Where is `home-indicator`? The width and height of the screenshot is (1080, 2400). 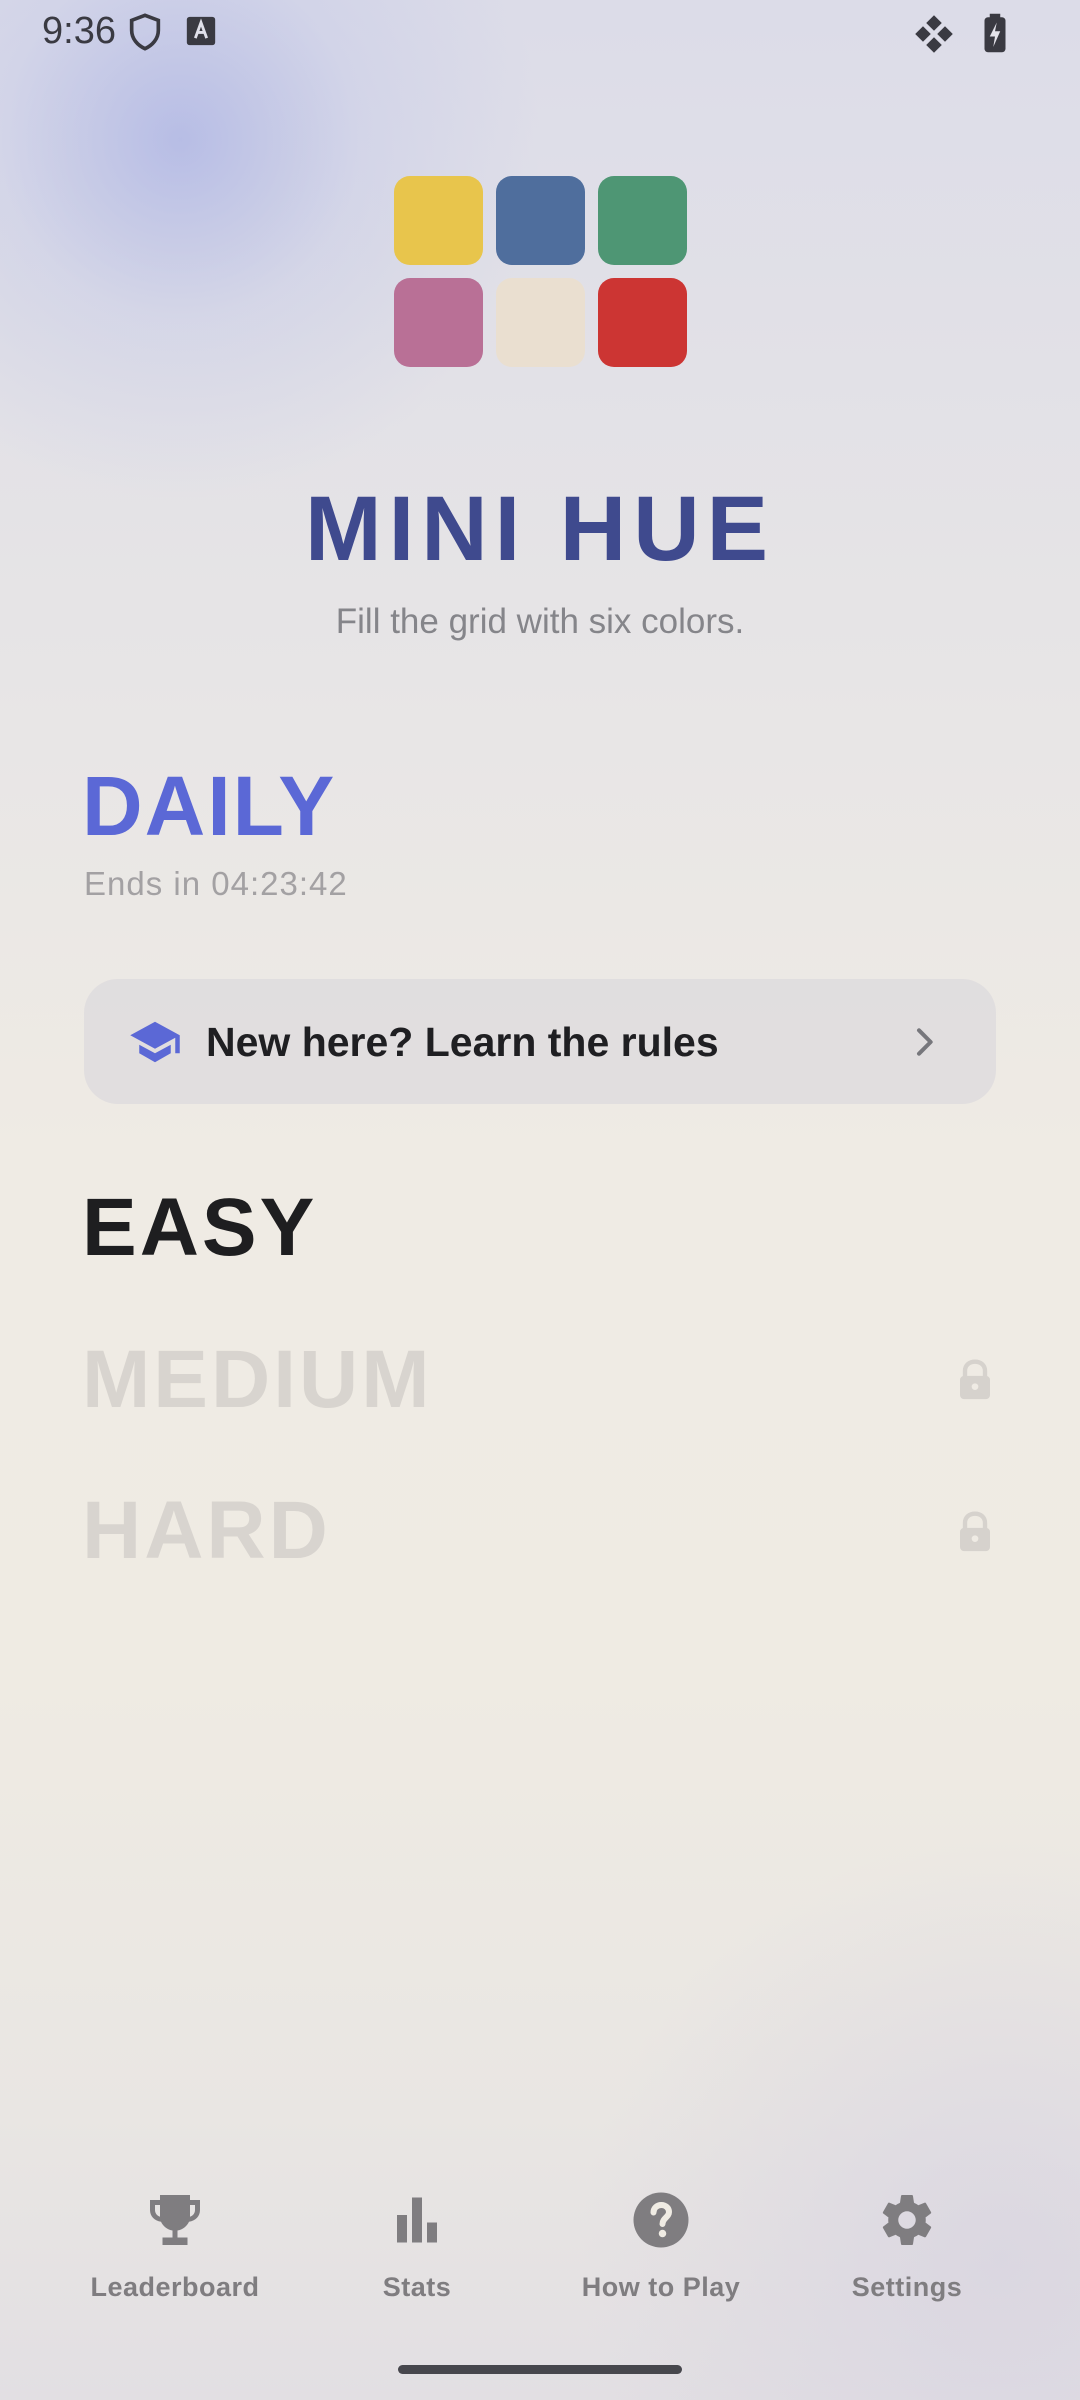 home-indicator is located at coordinates (540, 2369).